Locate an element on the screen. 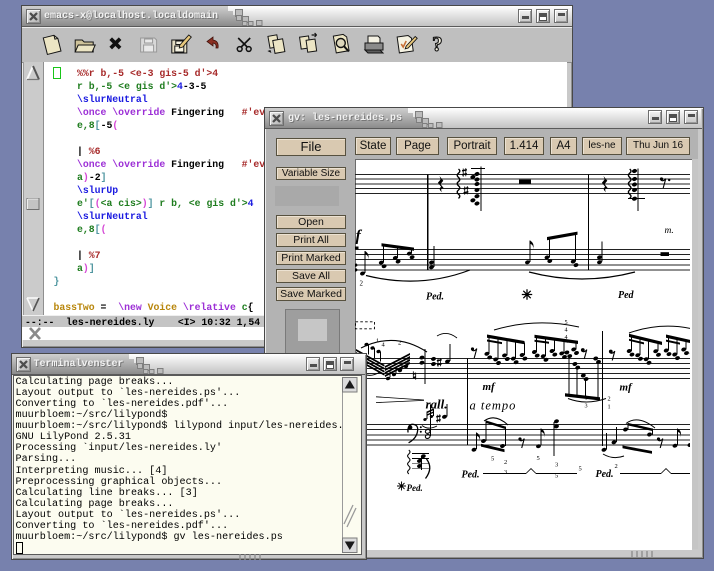 This screenshot has width=714, height=571. svg-text: m. is located at coordinates (669, 231).